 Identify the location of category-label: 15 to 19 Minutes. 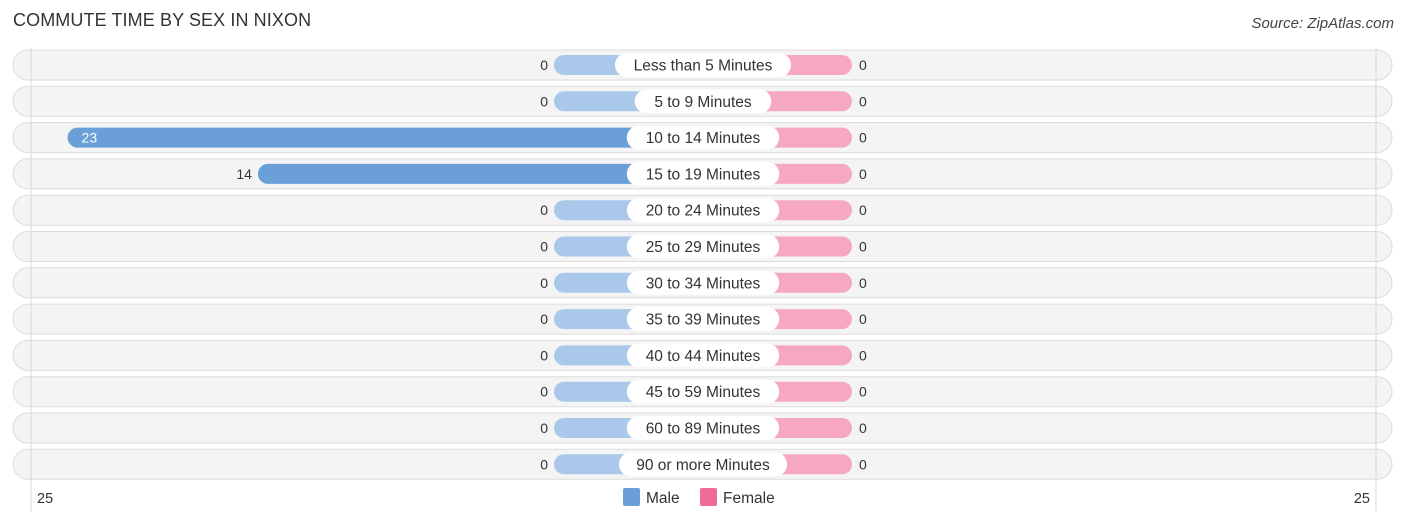
(703, 174).